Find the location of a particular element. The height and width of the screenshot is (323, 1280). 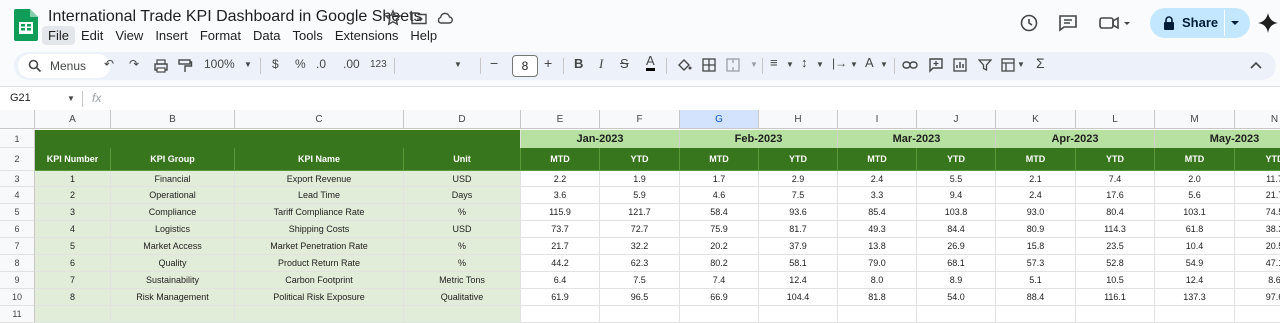

undo-icon: ↶ is located at coordinates (109, 64).